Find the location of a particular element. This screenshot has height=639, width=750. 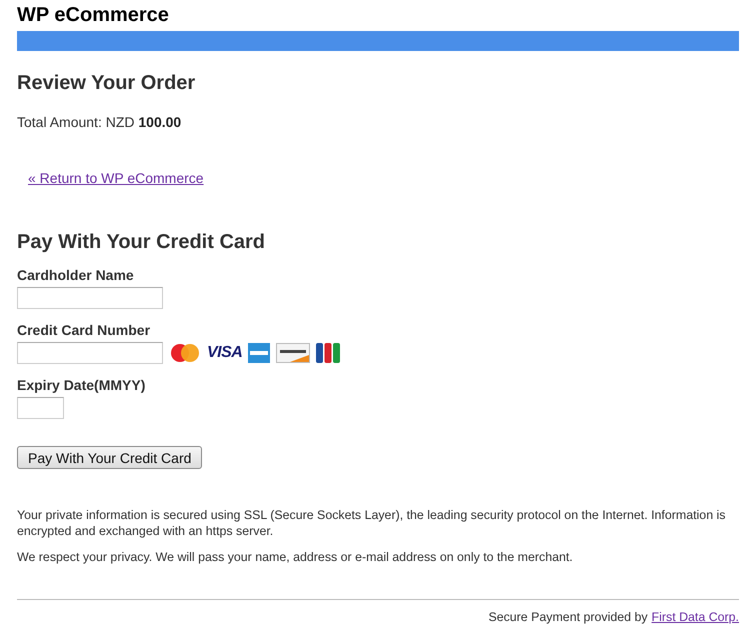

mastercard-logo-icon is located at coordinates (185, 353).